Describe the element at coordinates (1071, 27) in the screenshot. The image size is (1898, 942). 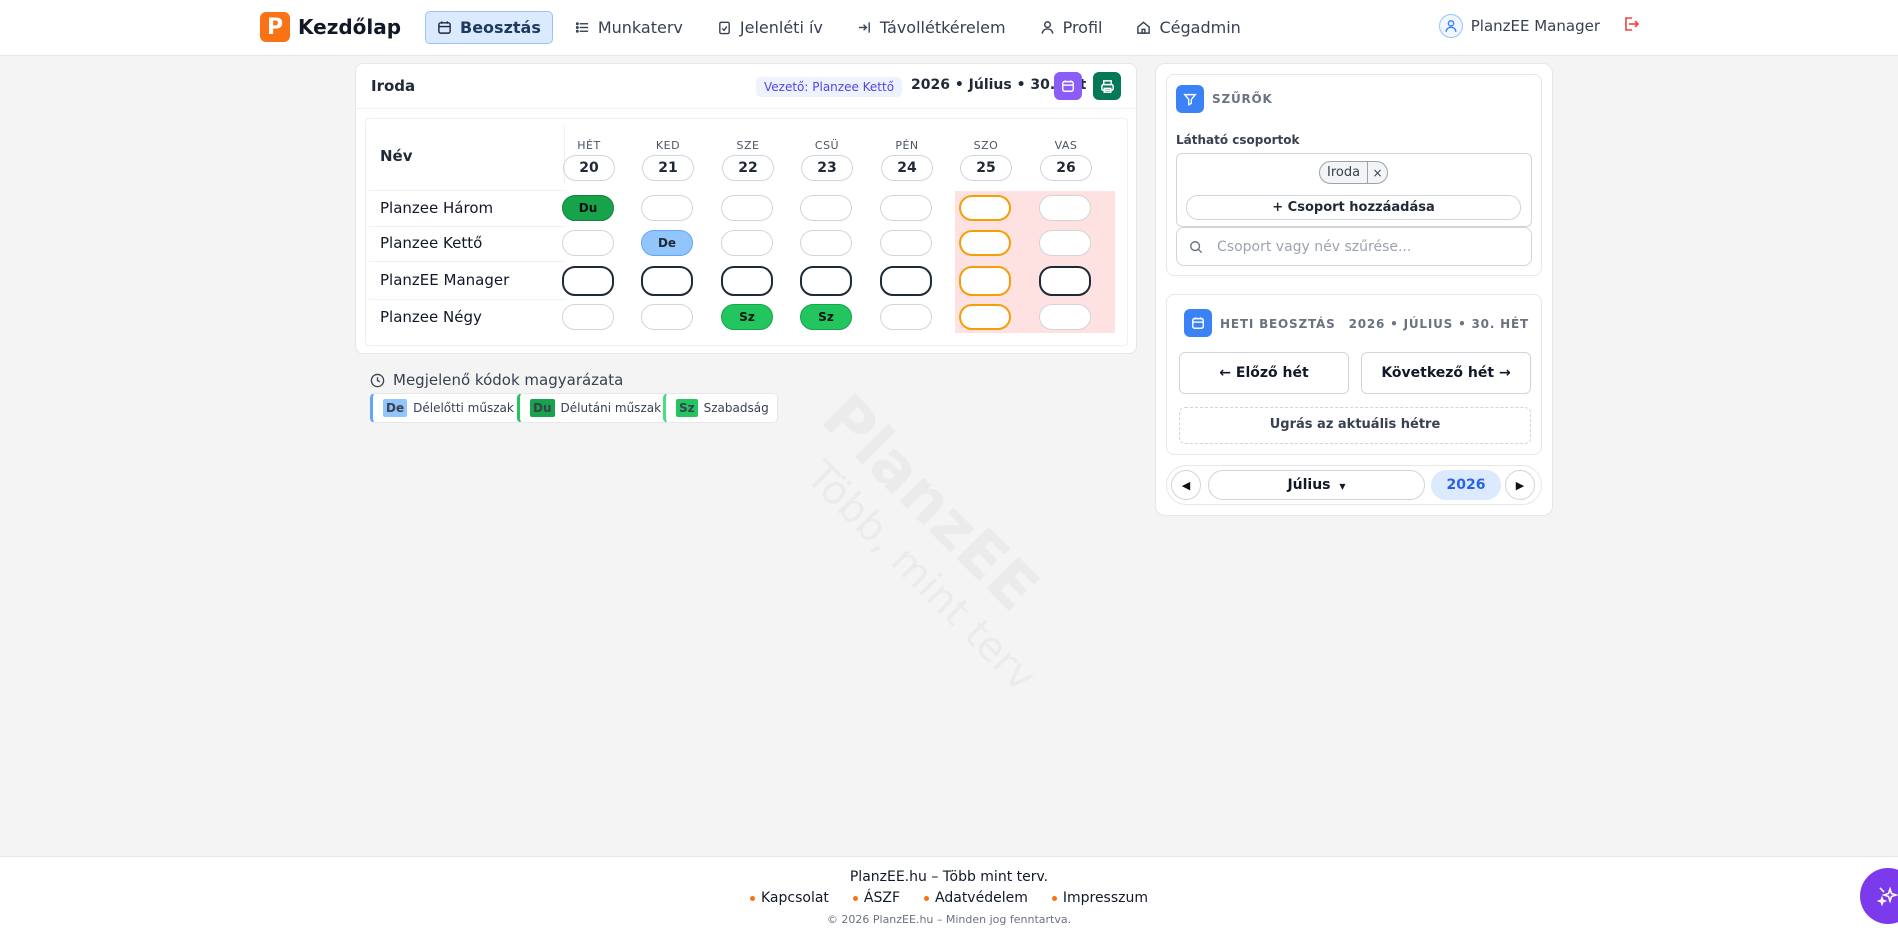
I see `nav-item-profil: Profil` at that location.